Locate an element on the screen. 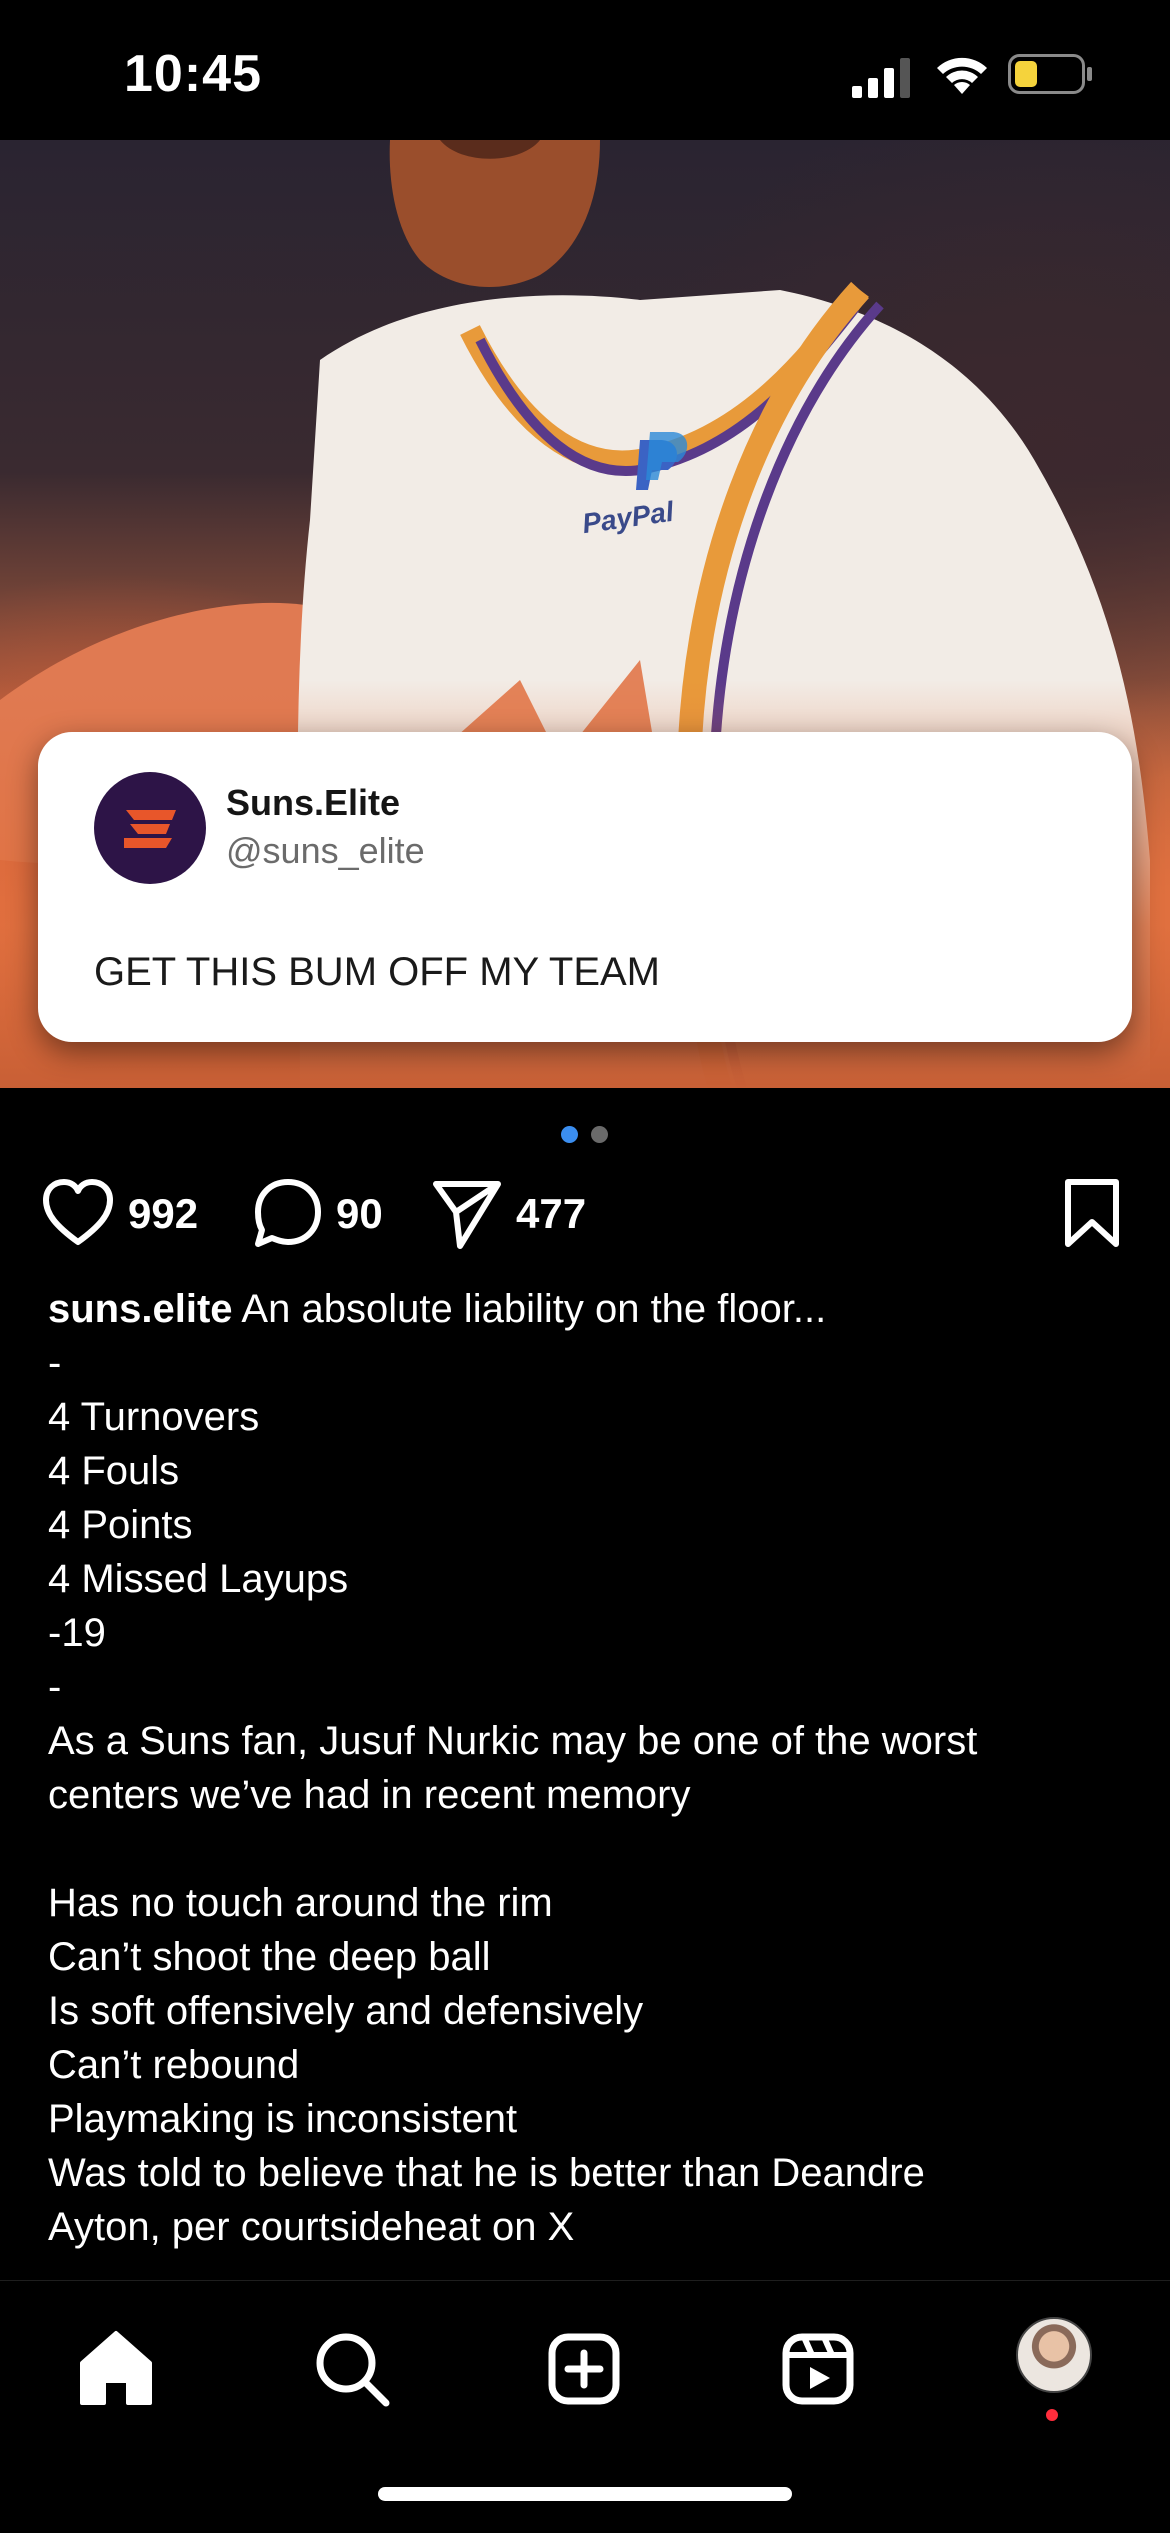  wifi-icon is located at coordinates (962, 75).